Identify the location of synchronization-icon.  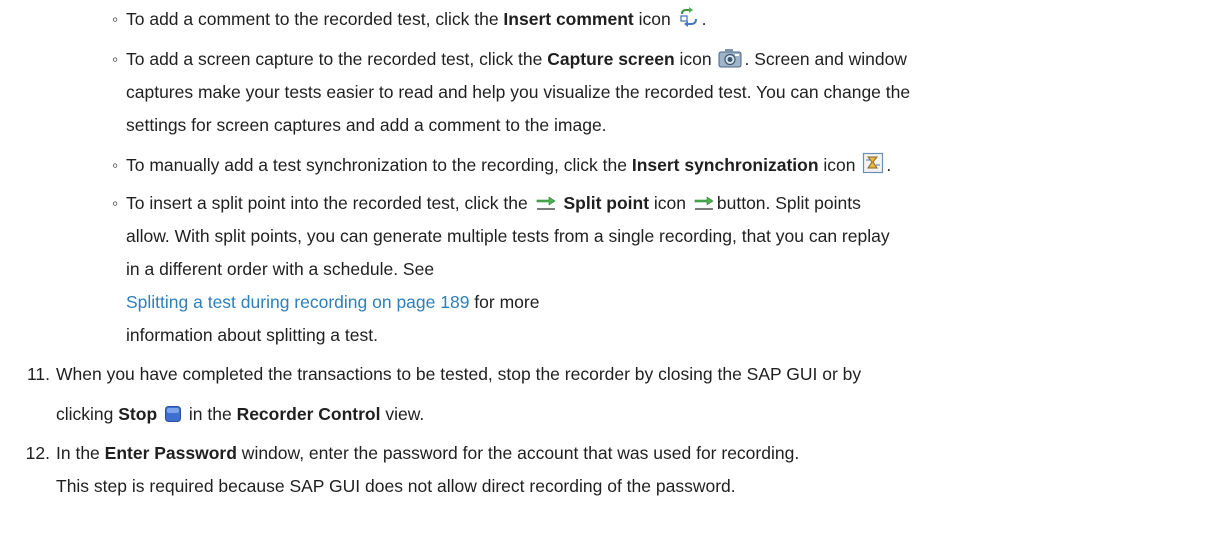
(873, 163).